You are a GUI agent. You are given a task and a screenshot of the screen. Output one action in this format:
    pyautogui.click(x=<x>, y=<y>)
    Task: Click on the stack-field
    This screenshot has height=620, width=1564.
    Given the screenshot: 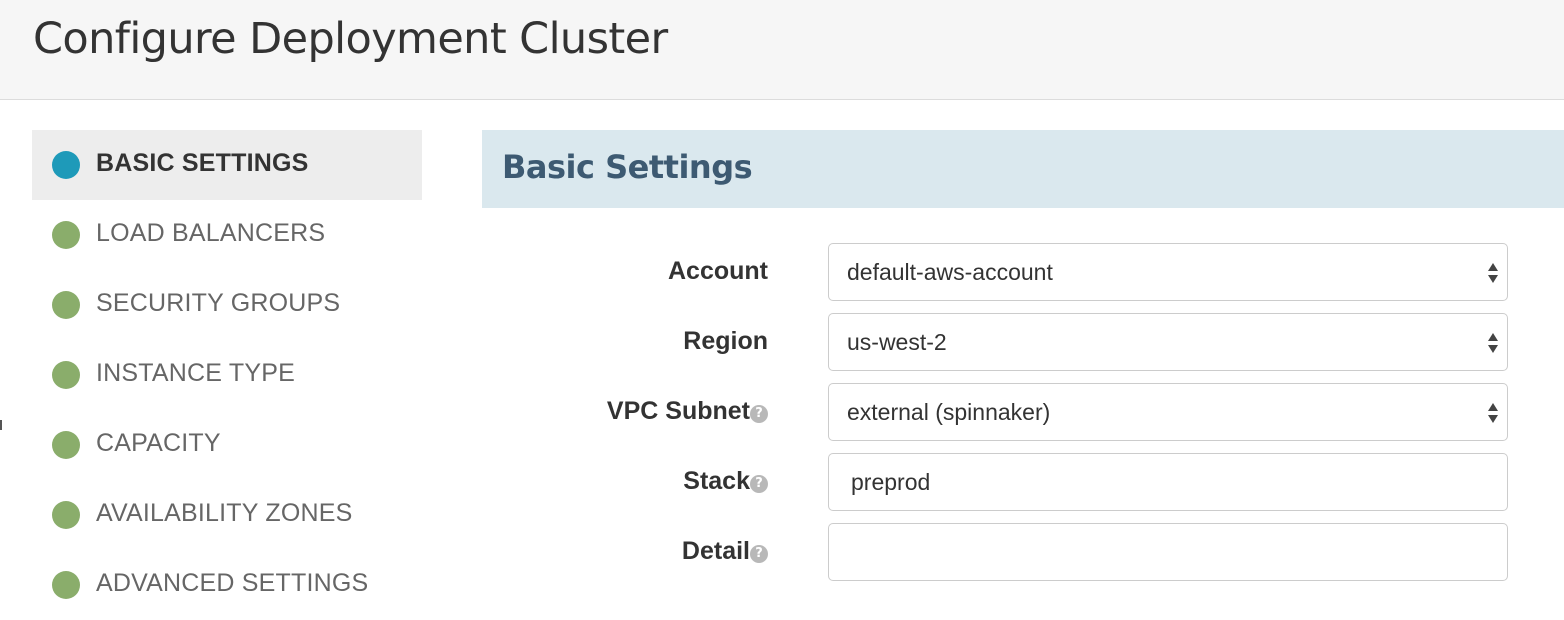 What is the action you would take?
    pyautogui.click(x=1168, y=482)
    